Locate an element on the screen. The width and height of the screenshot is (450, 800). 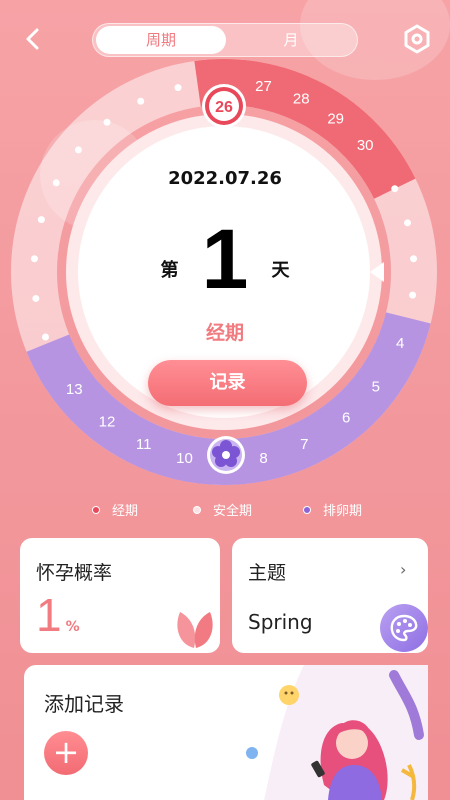
pregnancy-value: 1% is located at coordinates (58, 615).